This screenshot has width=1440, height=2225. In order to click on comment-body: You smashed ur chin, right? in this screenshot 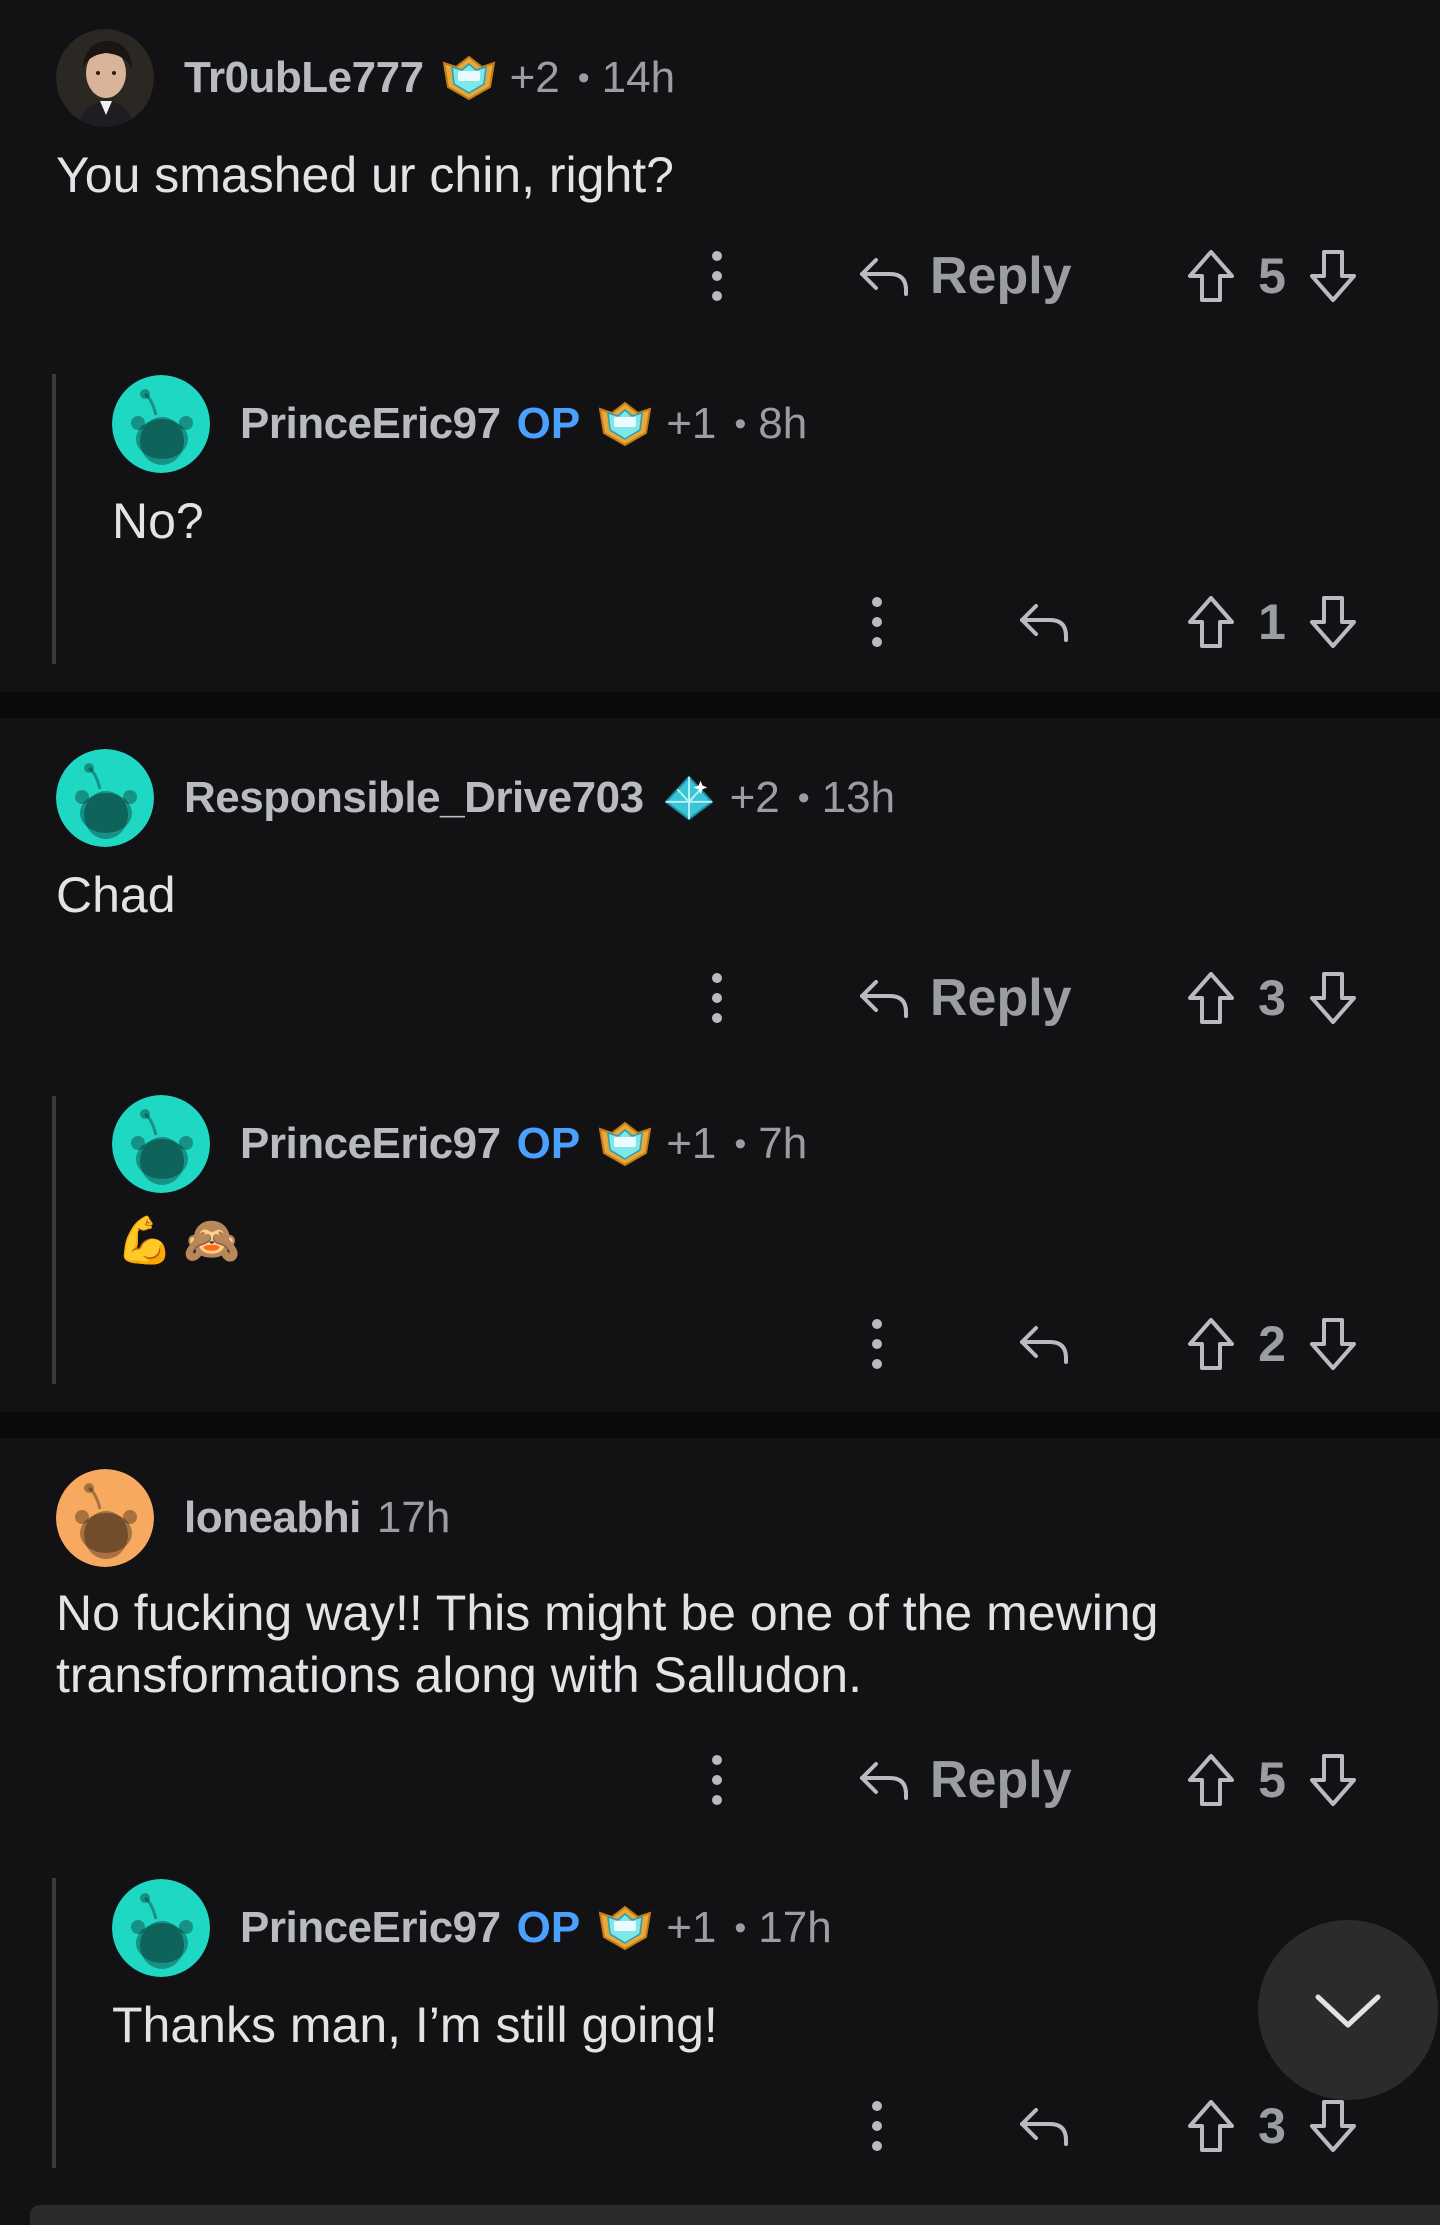, I will do `click(365, 175)`.